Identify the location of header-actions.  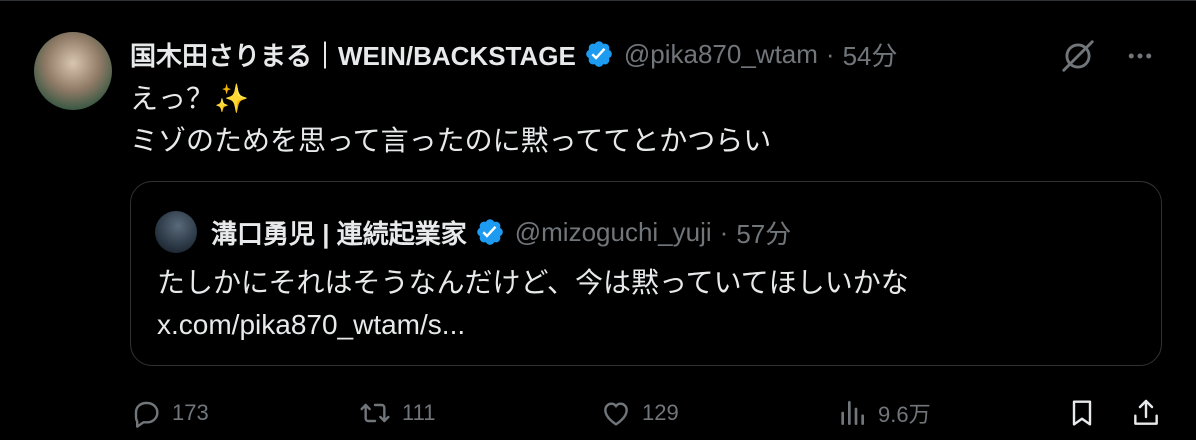
(1109, 56).